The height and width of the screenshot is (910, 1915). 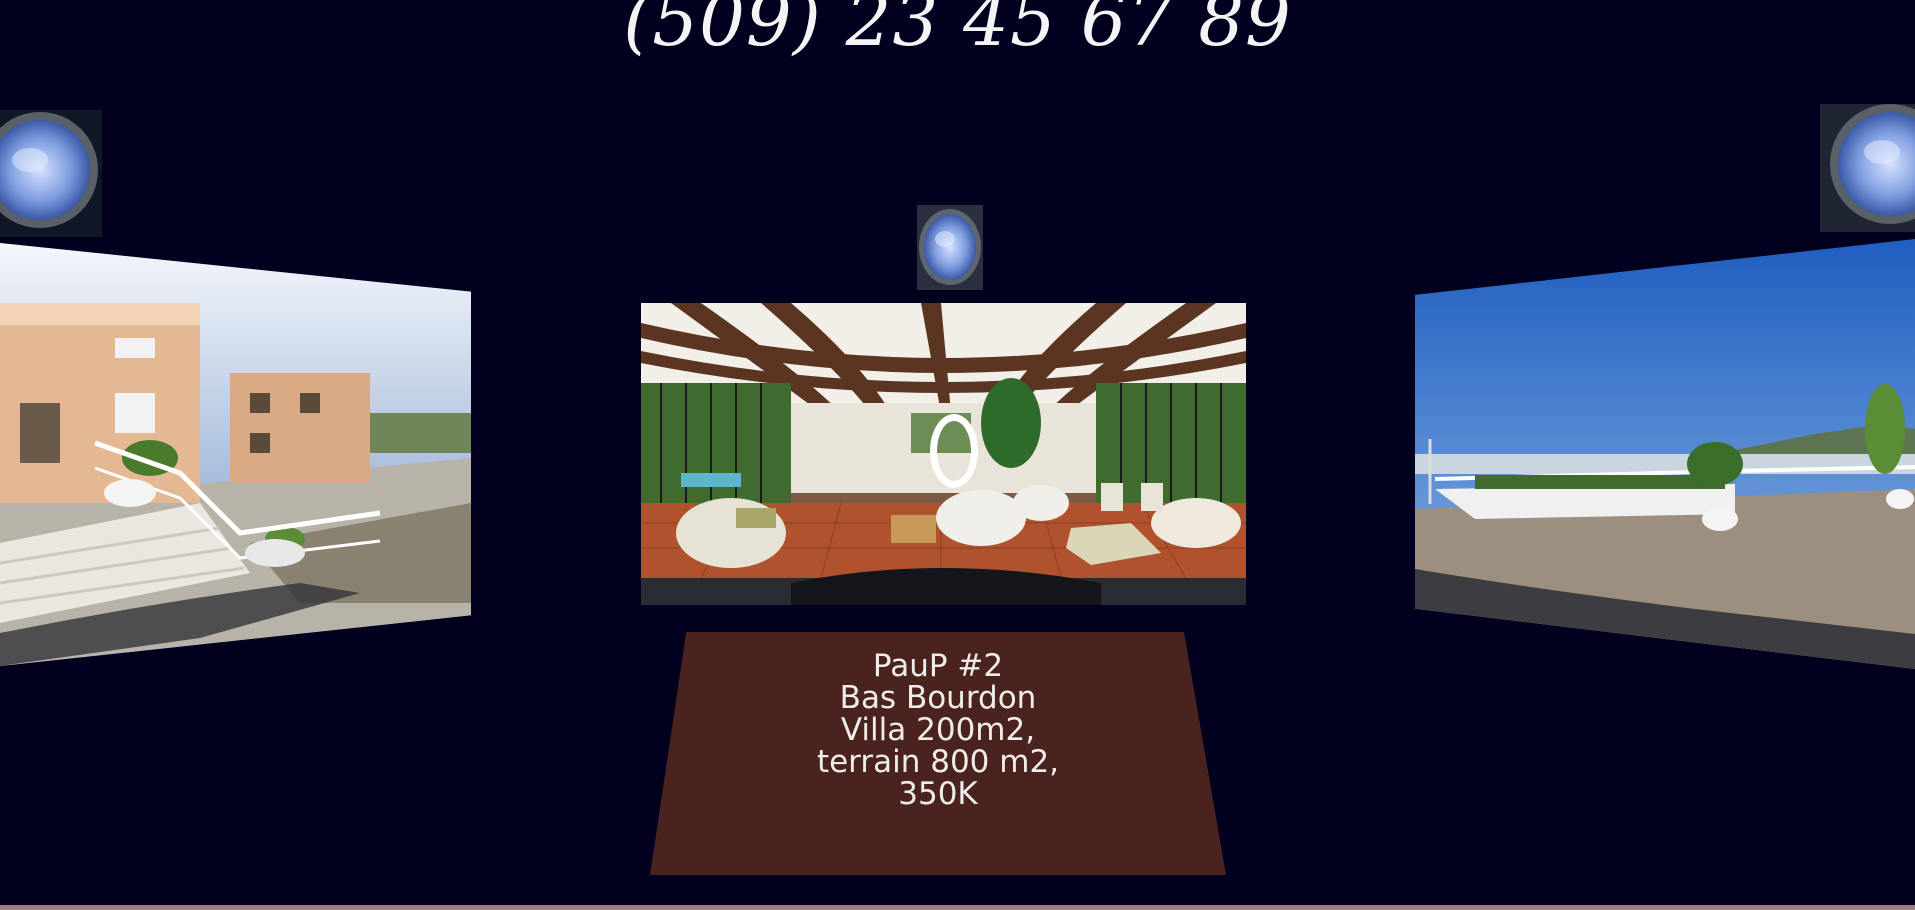 I want to click on terrace-view-panorama, so click(x=1665, y=454).